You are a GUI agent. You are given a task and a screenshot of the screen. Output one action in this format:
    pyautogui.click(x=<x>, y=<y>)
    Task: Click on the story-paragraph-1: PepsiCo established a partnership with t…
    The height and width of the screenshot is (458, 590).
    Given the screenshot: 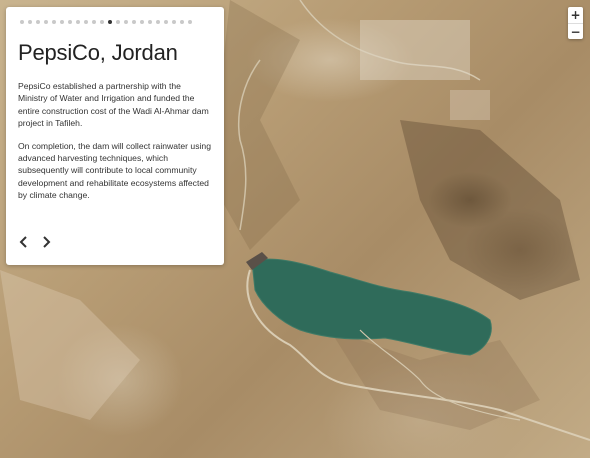 What is the action you would take?
    pyautogui.click(x=113, y=105)
    